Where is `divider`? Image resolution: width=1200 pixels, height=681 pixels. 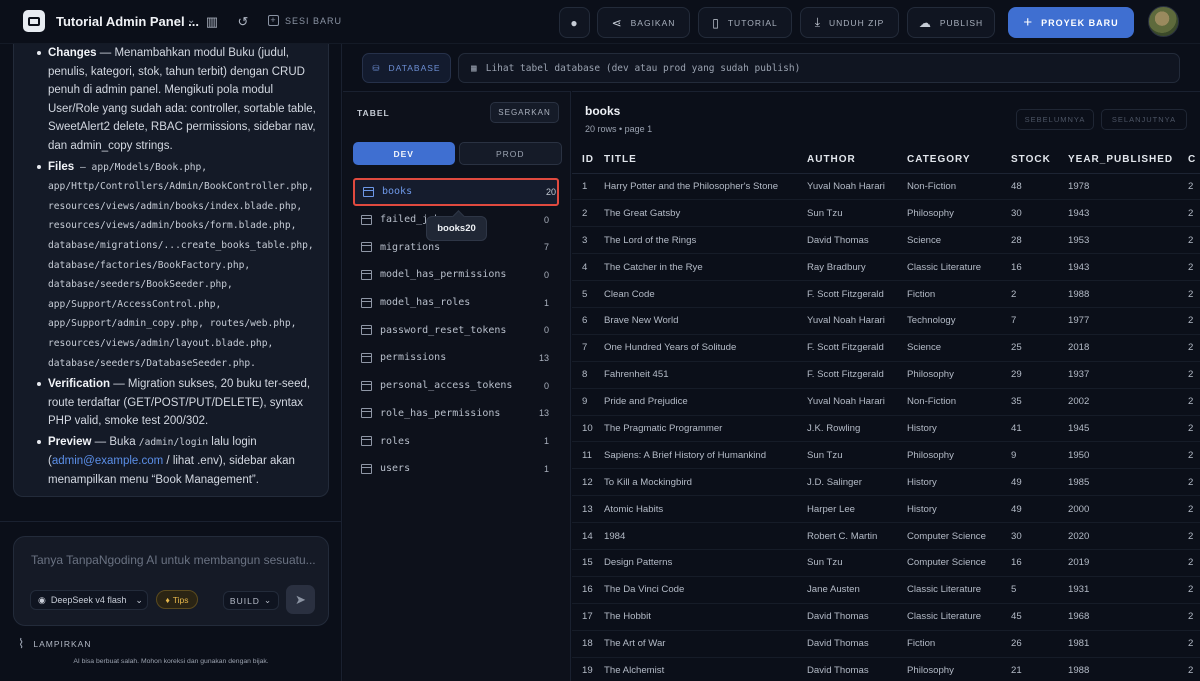
divider is located at coordinates (171, 521).